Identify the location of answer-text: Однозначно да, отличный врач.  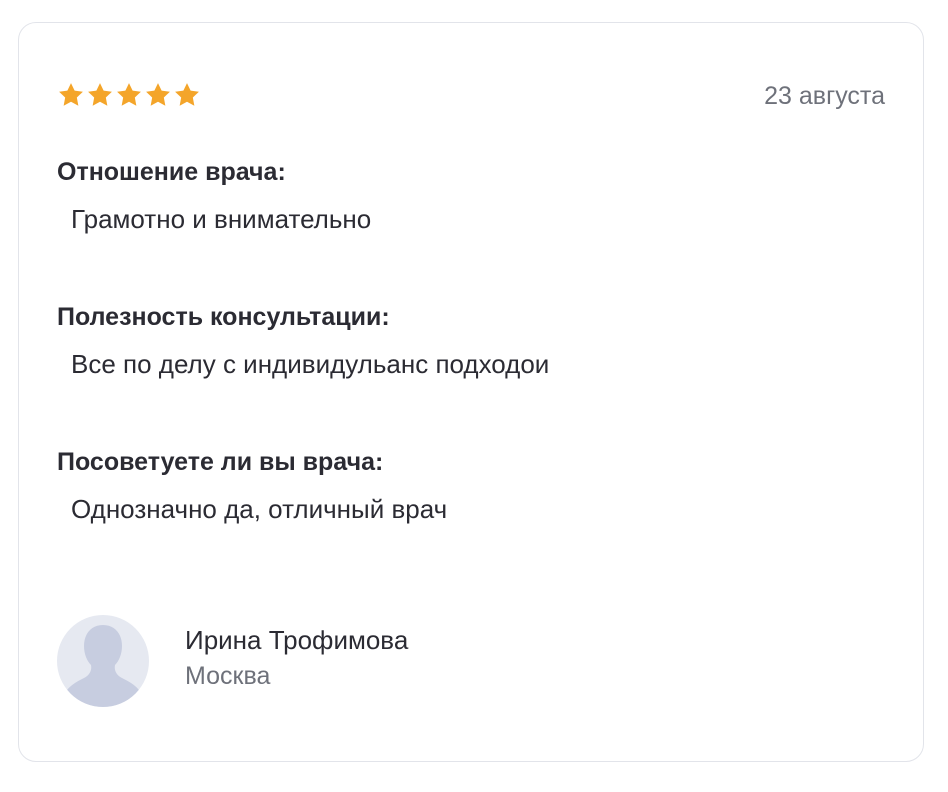
(259, 509).